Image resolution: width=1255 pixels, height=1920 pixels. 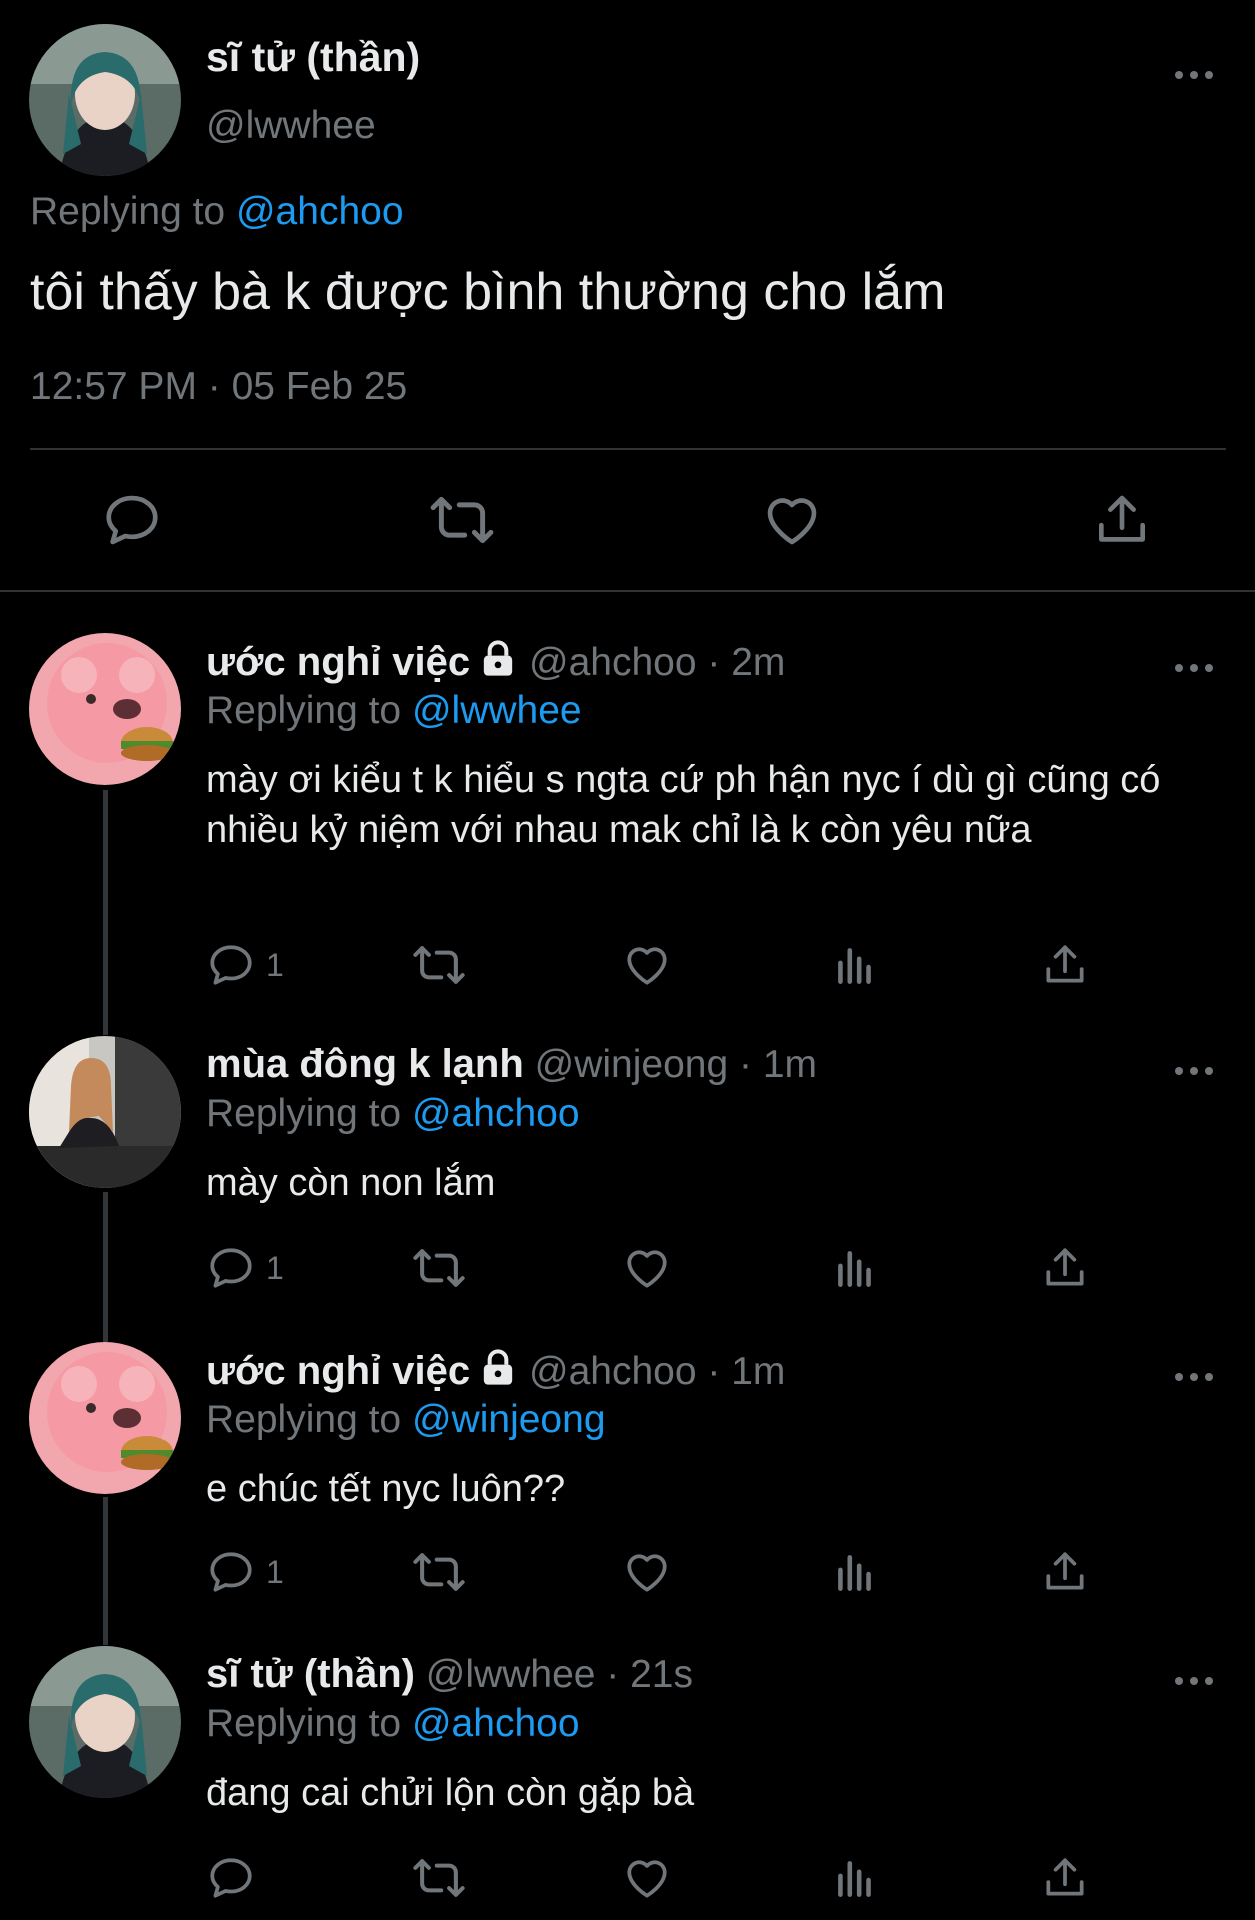 What do you see at coordinates (365, 1064) in the screenshot?
I see `reply-author-name: mùa đông k lạnh` at bounding box center [365, 1064].